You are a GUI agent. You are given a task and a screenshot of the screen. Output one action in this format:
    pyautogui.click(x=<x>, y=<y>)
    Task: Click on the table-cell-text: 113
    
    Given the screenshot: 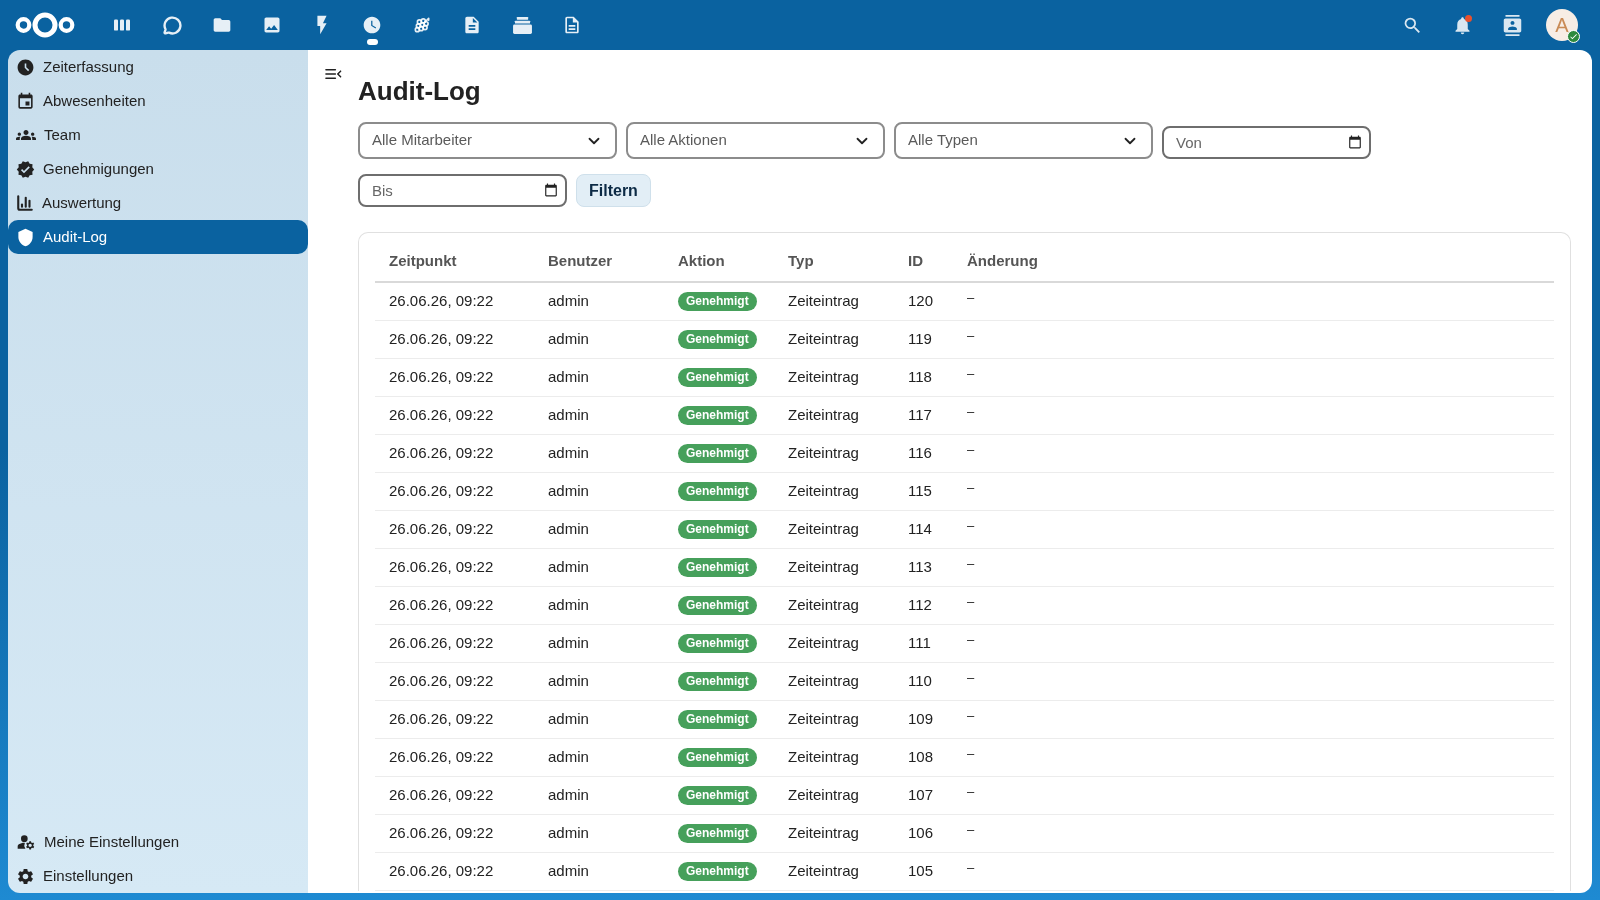 What is the action you would take?
    pyautogui.click(x=920, y=567)
    